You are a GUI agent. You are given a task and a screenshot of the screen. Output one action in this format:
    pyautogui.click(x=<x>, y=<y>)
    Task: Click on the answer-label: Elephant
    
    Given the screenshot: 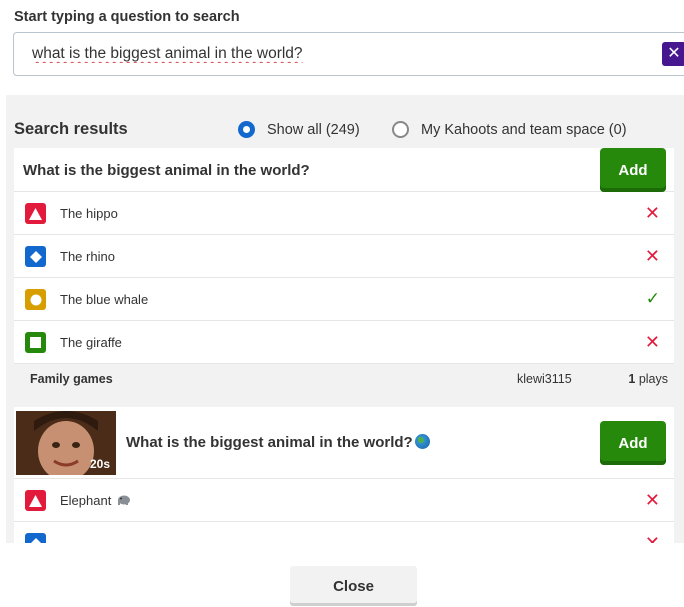 What is the action you would take?
    pyautogui.click(x=86, y=500)
    